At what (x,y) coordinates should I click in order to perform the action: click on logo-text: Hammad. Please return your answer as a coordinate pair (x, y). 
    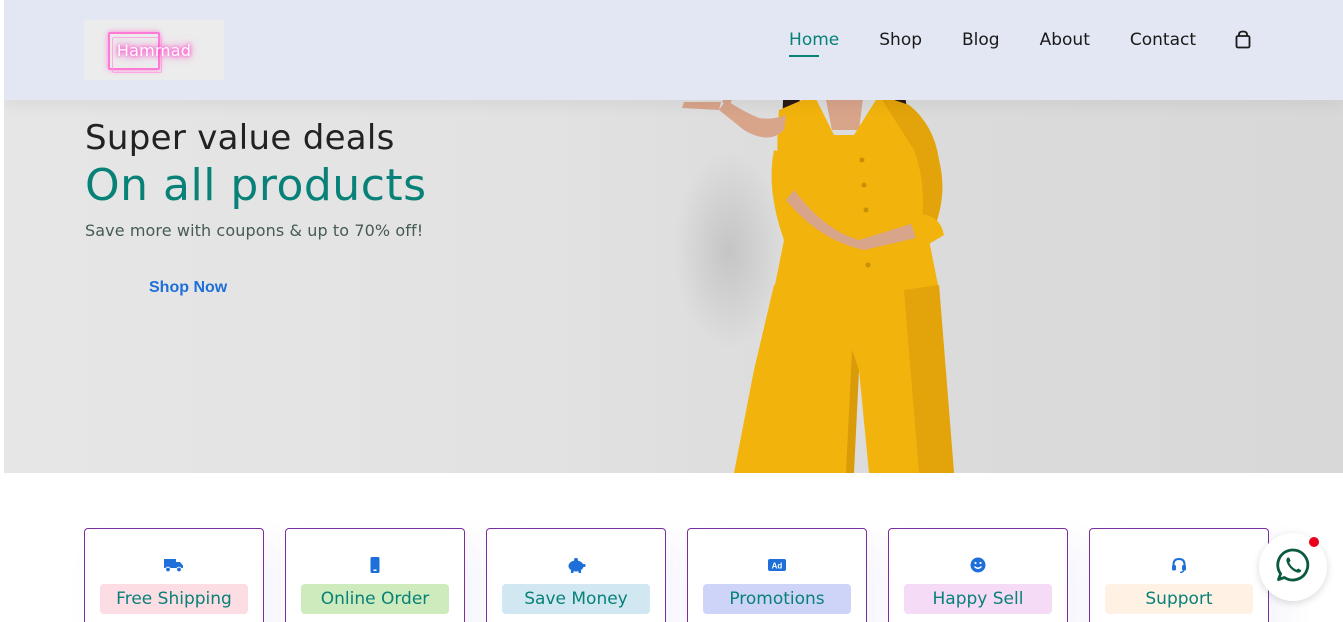
    Looking at the image, I should click on (154, 50).